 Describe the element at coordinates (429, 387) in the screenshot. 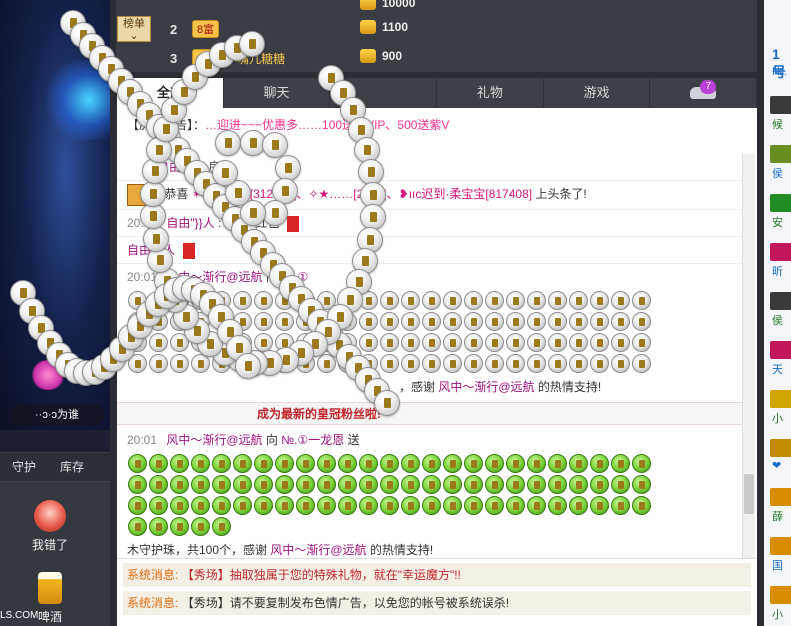

I see `chat-message: ，感谢 风中～渐行@远航 的热情支持!` at that location.